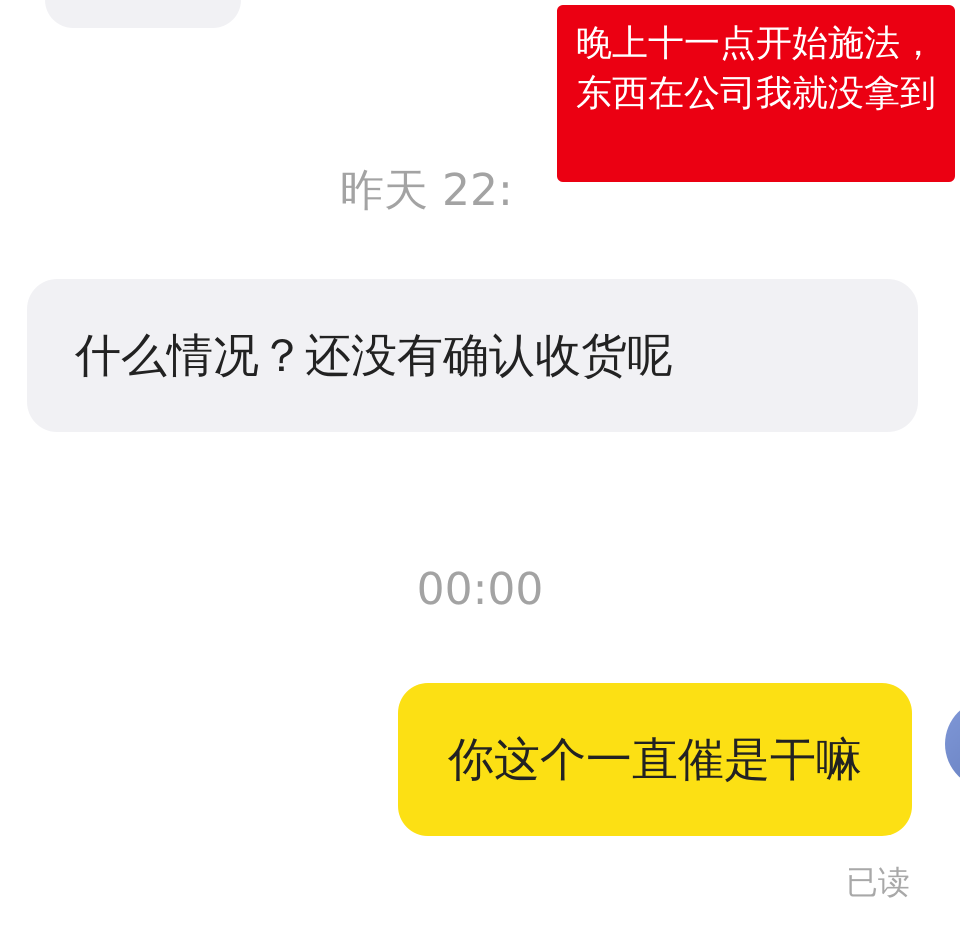  I want to click on annotation-note: 晚上十一点开始施法，东西在公司我就没拿到, so click(756, 93).